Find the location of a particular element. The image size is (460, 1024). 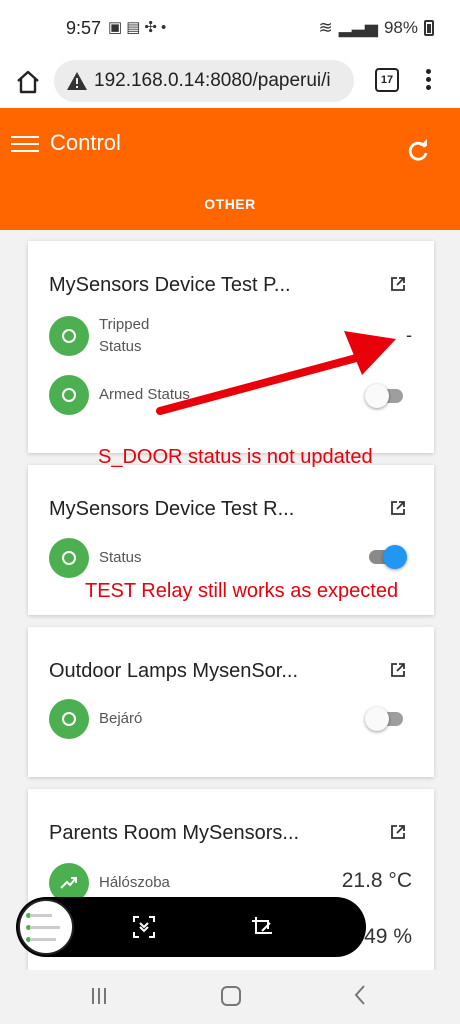

address-bar: 192.168.0.14:8080/paperui/i is located at coordinates (204, 81).